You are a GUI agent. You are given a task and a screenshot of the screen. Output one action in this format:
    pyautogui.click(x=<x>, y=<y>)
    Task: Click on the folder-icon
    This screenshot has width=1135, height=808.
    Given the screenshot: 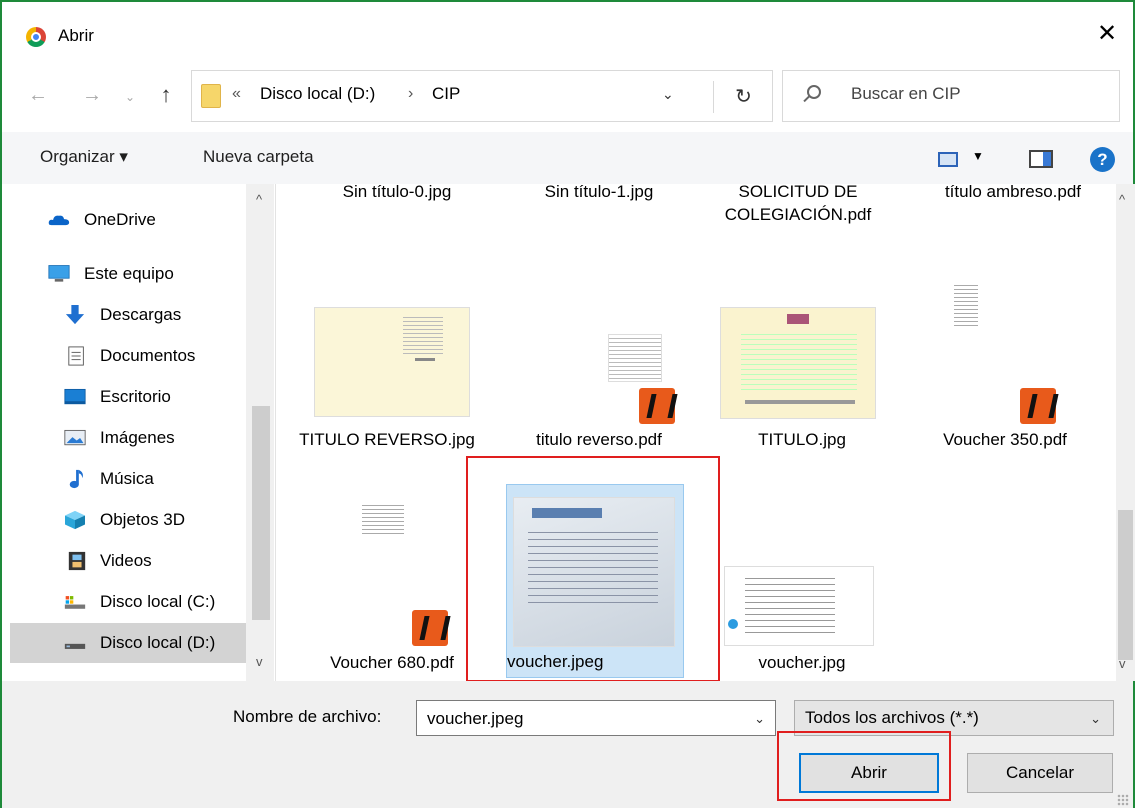 What is the action you would take?
    pyautogui.click(x=211, y=96)
    